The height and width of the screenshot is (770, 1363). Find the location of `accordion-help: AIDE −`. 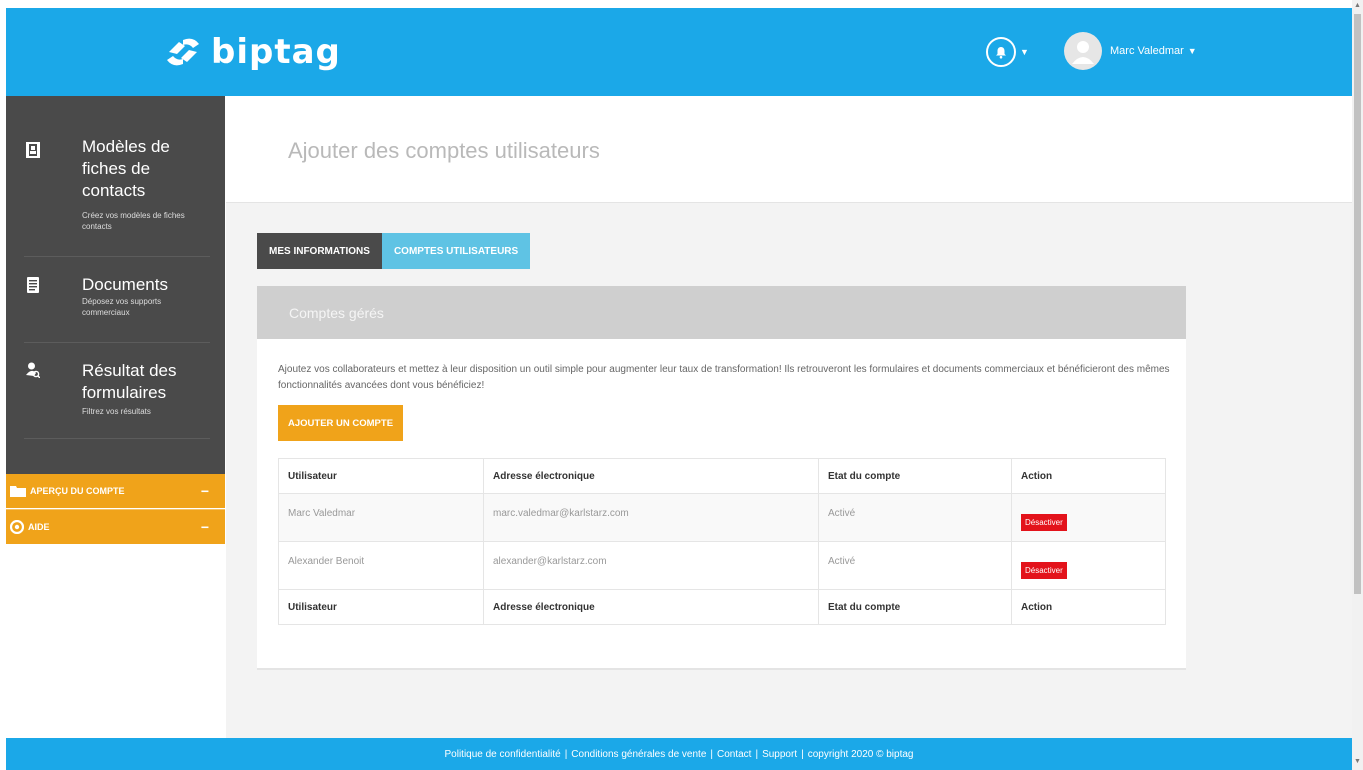

accordion-help: AIDE − is located at coordinates (115, 526).